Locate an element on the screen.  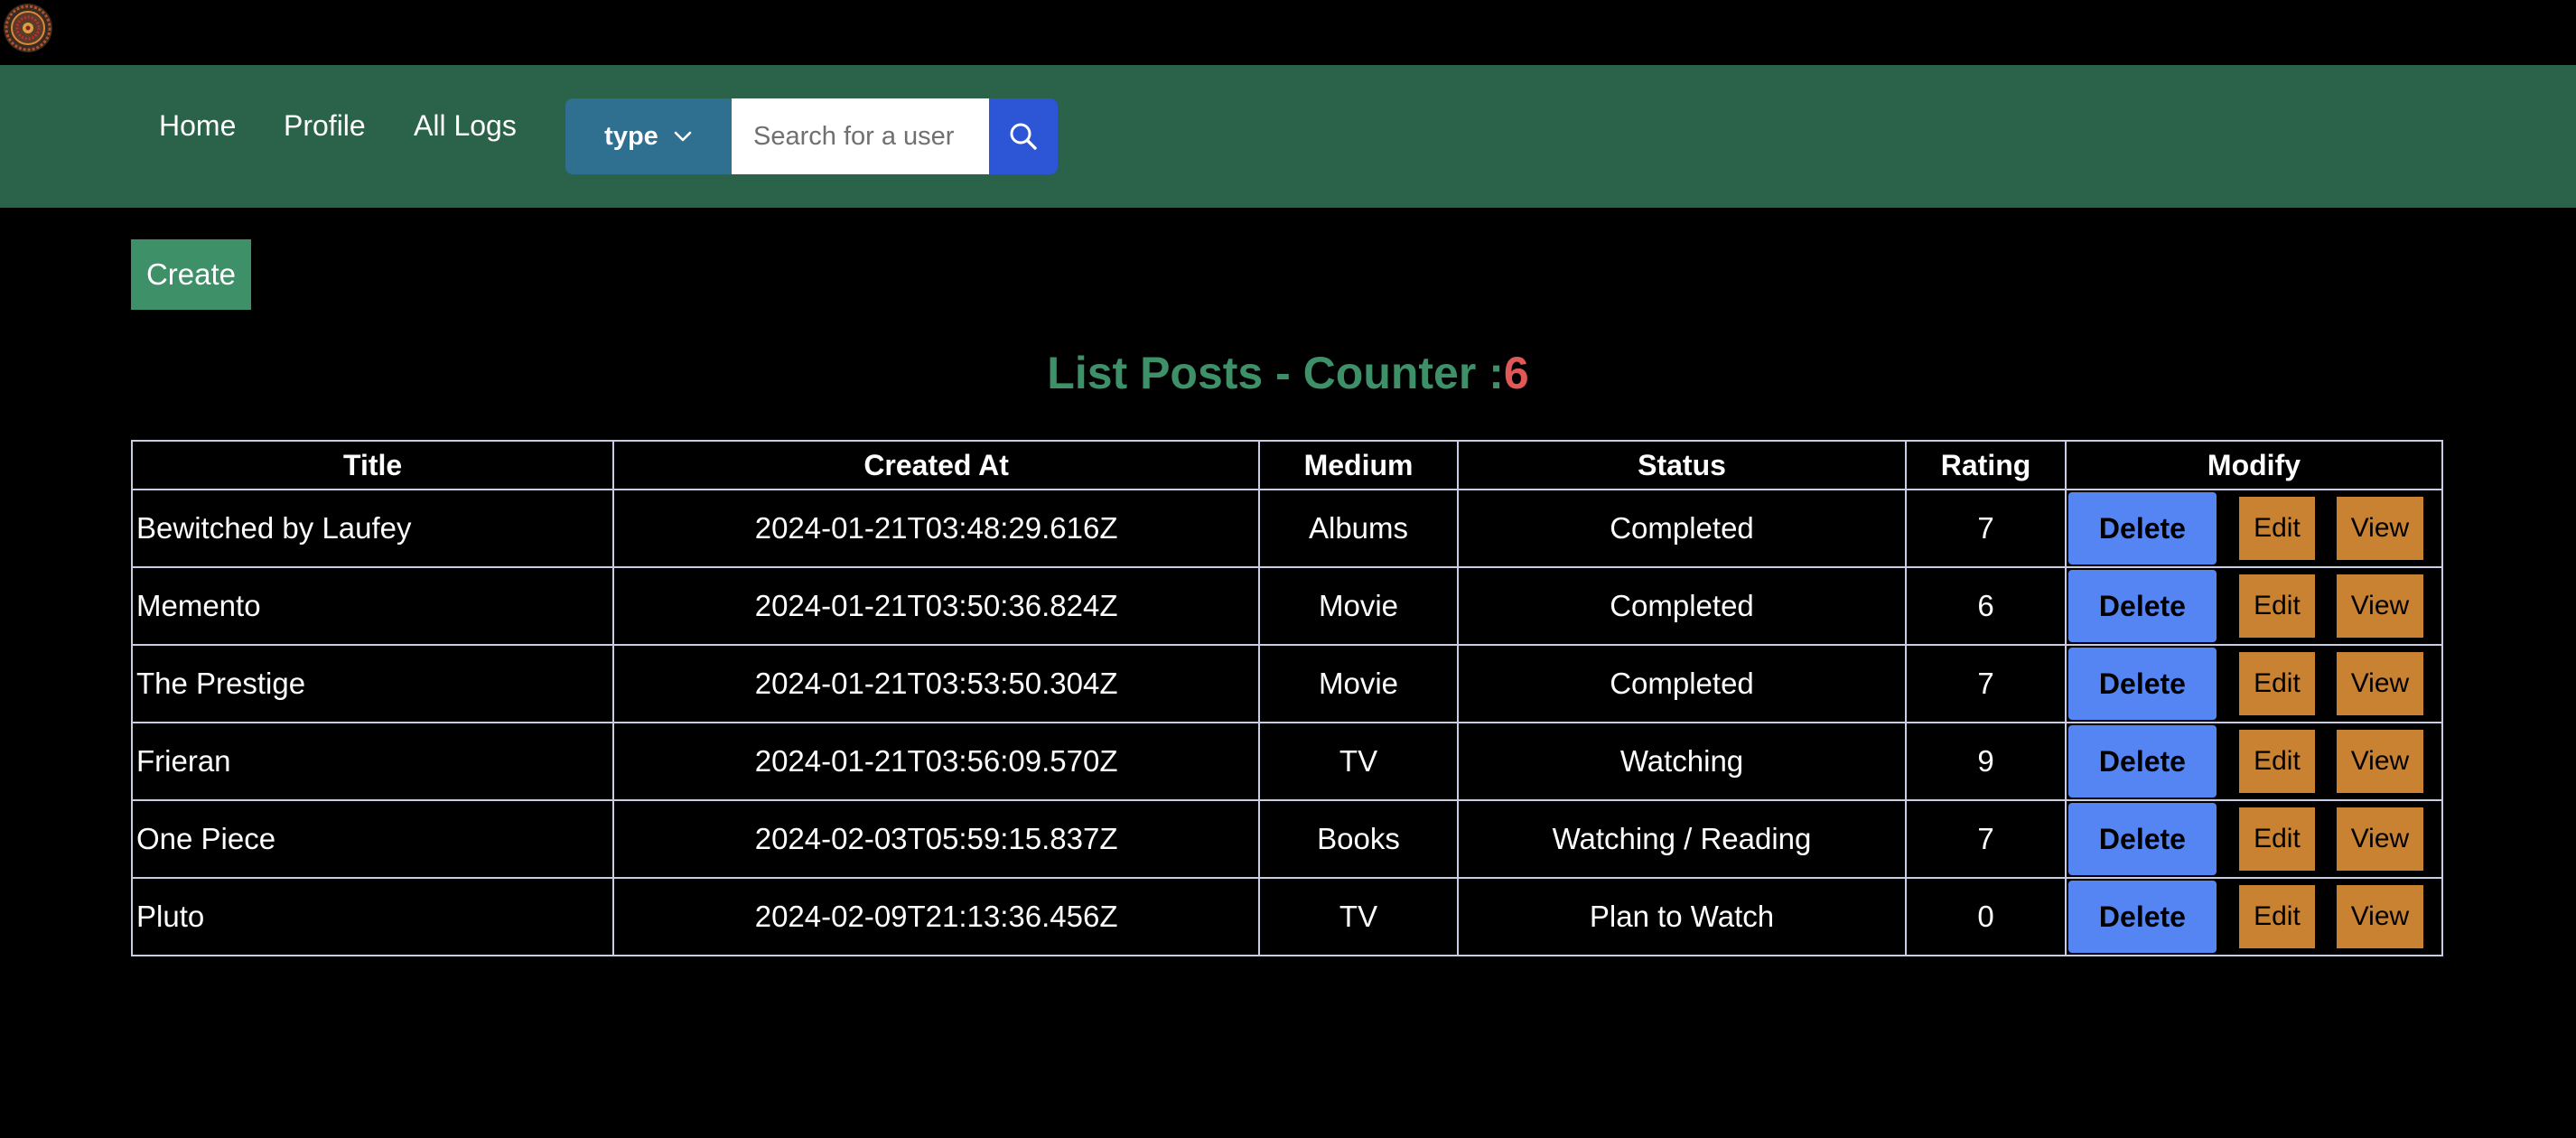
type-dropdown-label: type is located at coordinates (631, 136).